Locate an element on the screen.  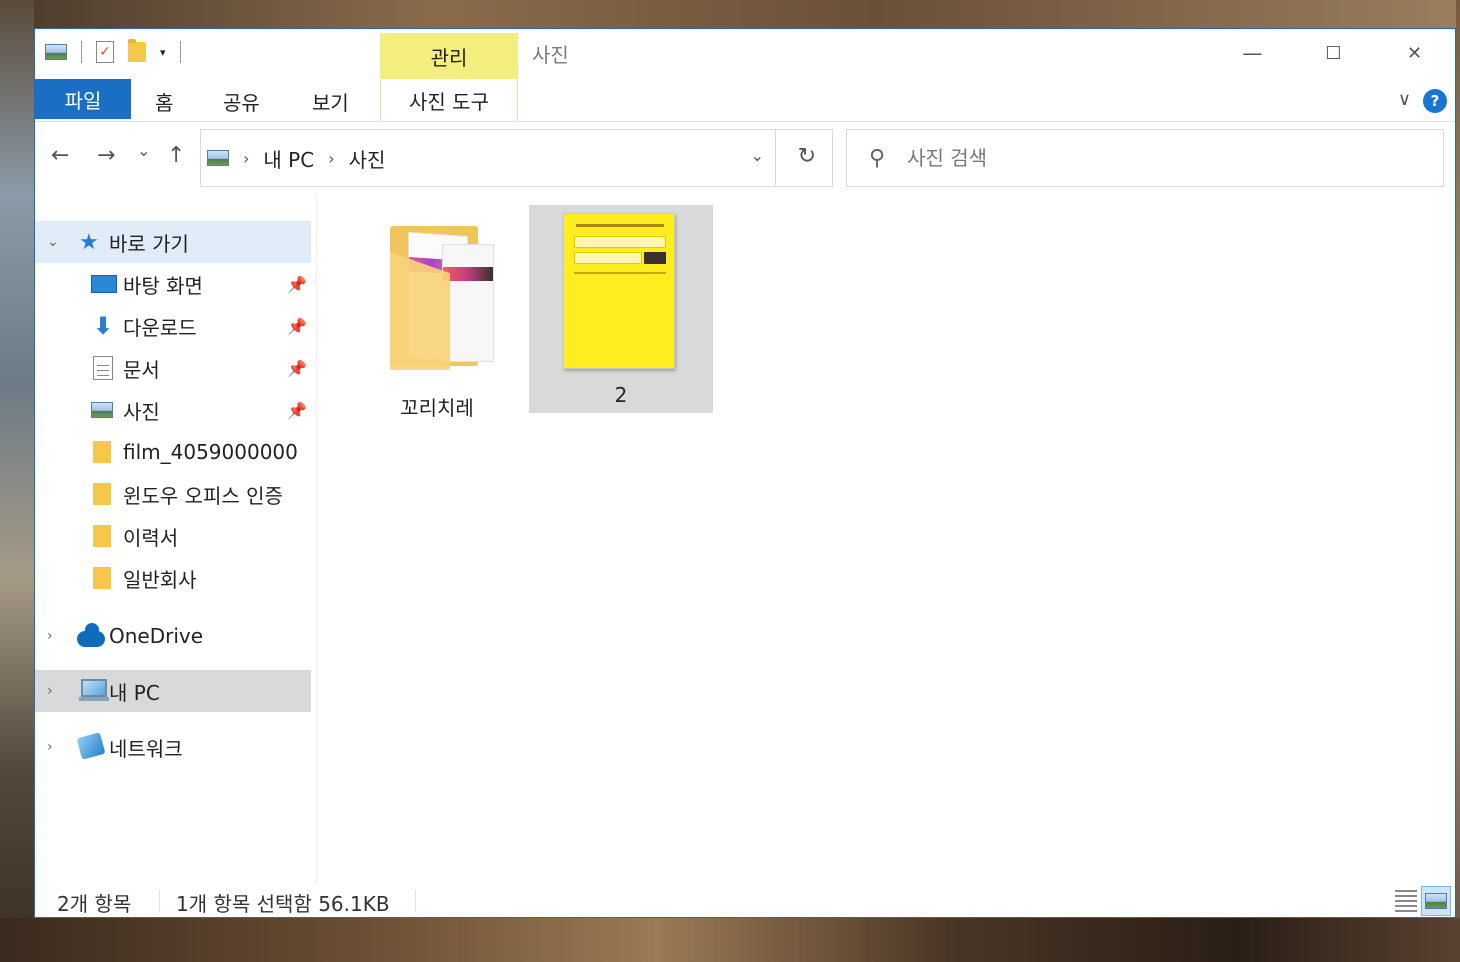
sidebar-item-quick-access: ⌄ ★ 바로 가기 is located at coordinates (173, 242).